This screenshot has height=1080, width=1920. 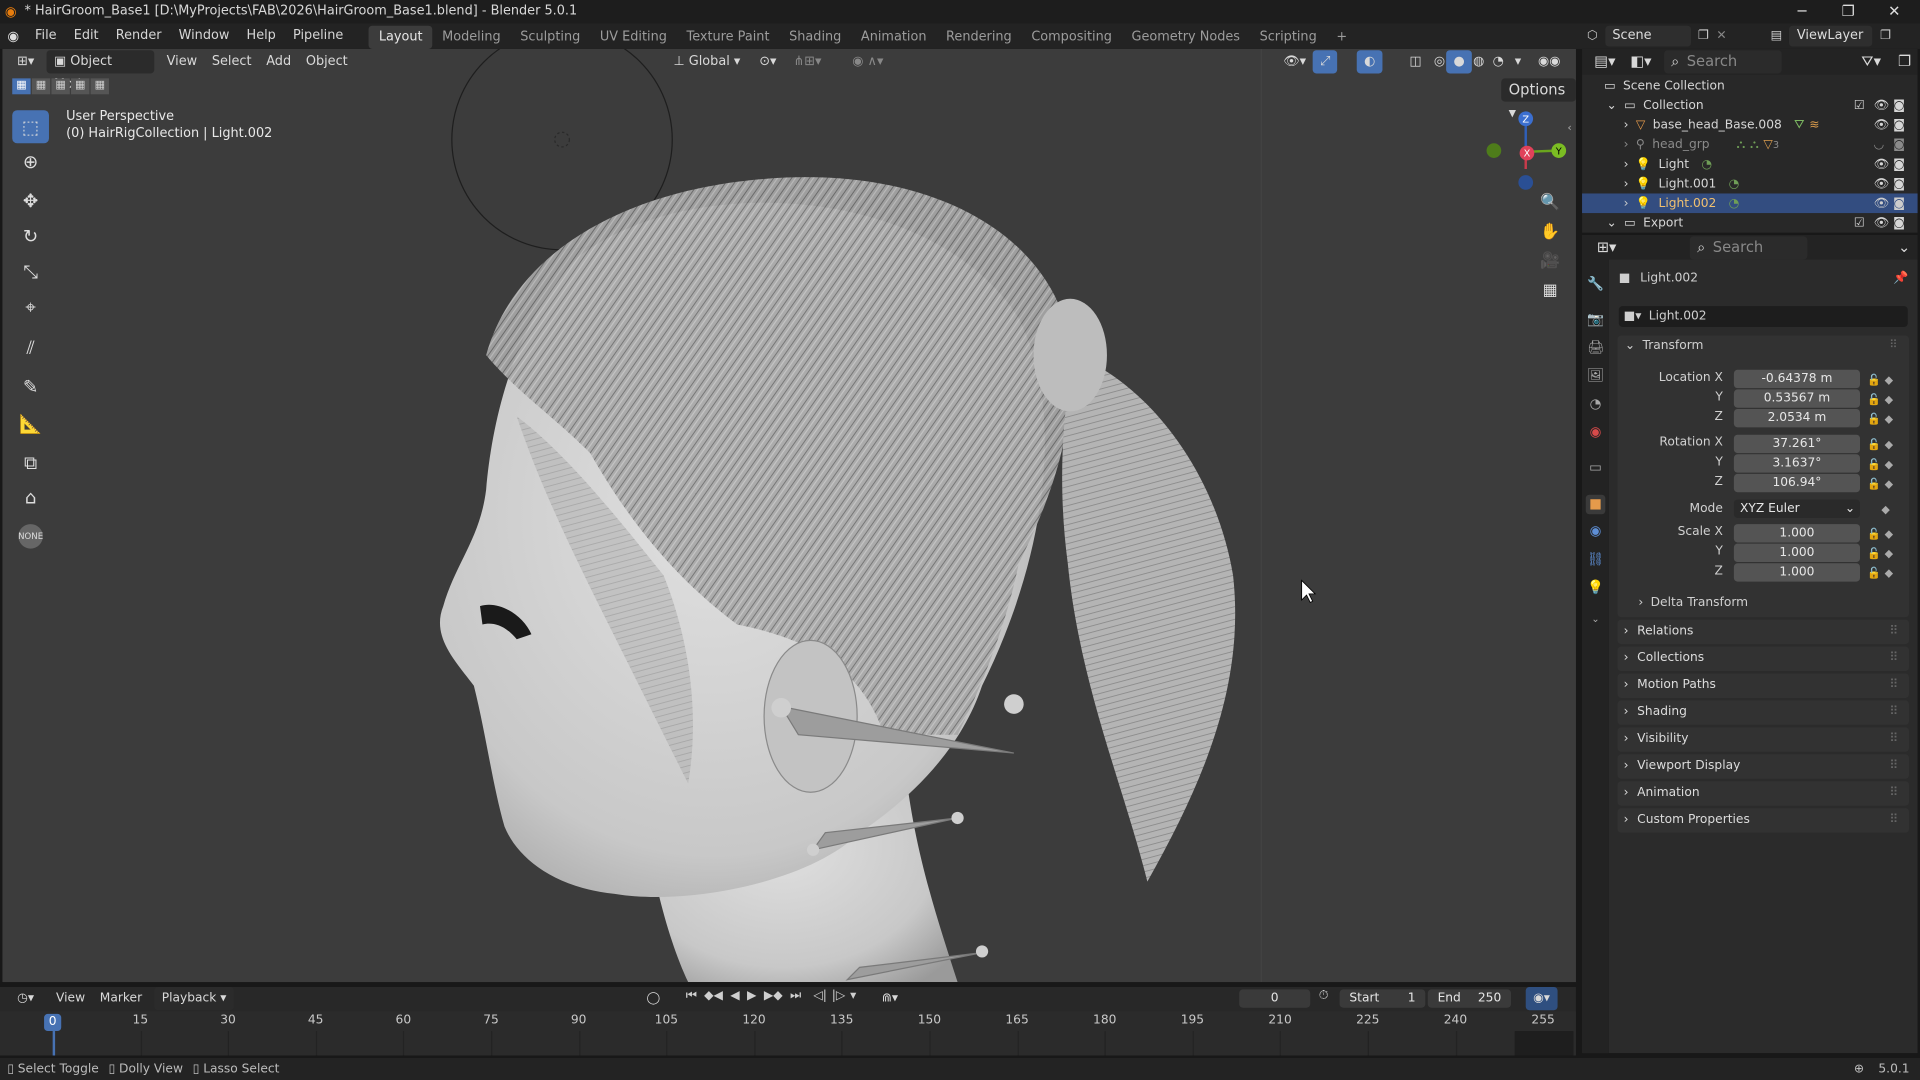 I want to click on blender-menu-icon: ◉, so click(x=13, y=36).